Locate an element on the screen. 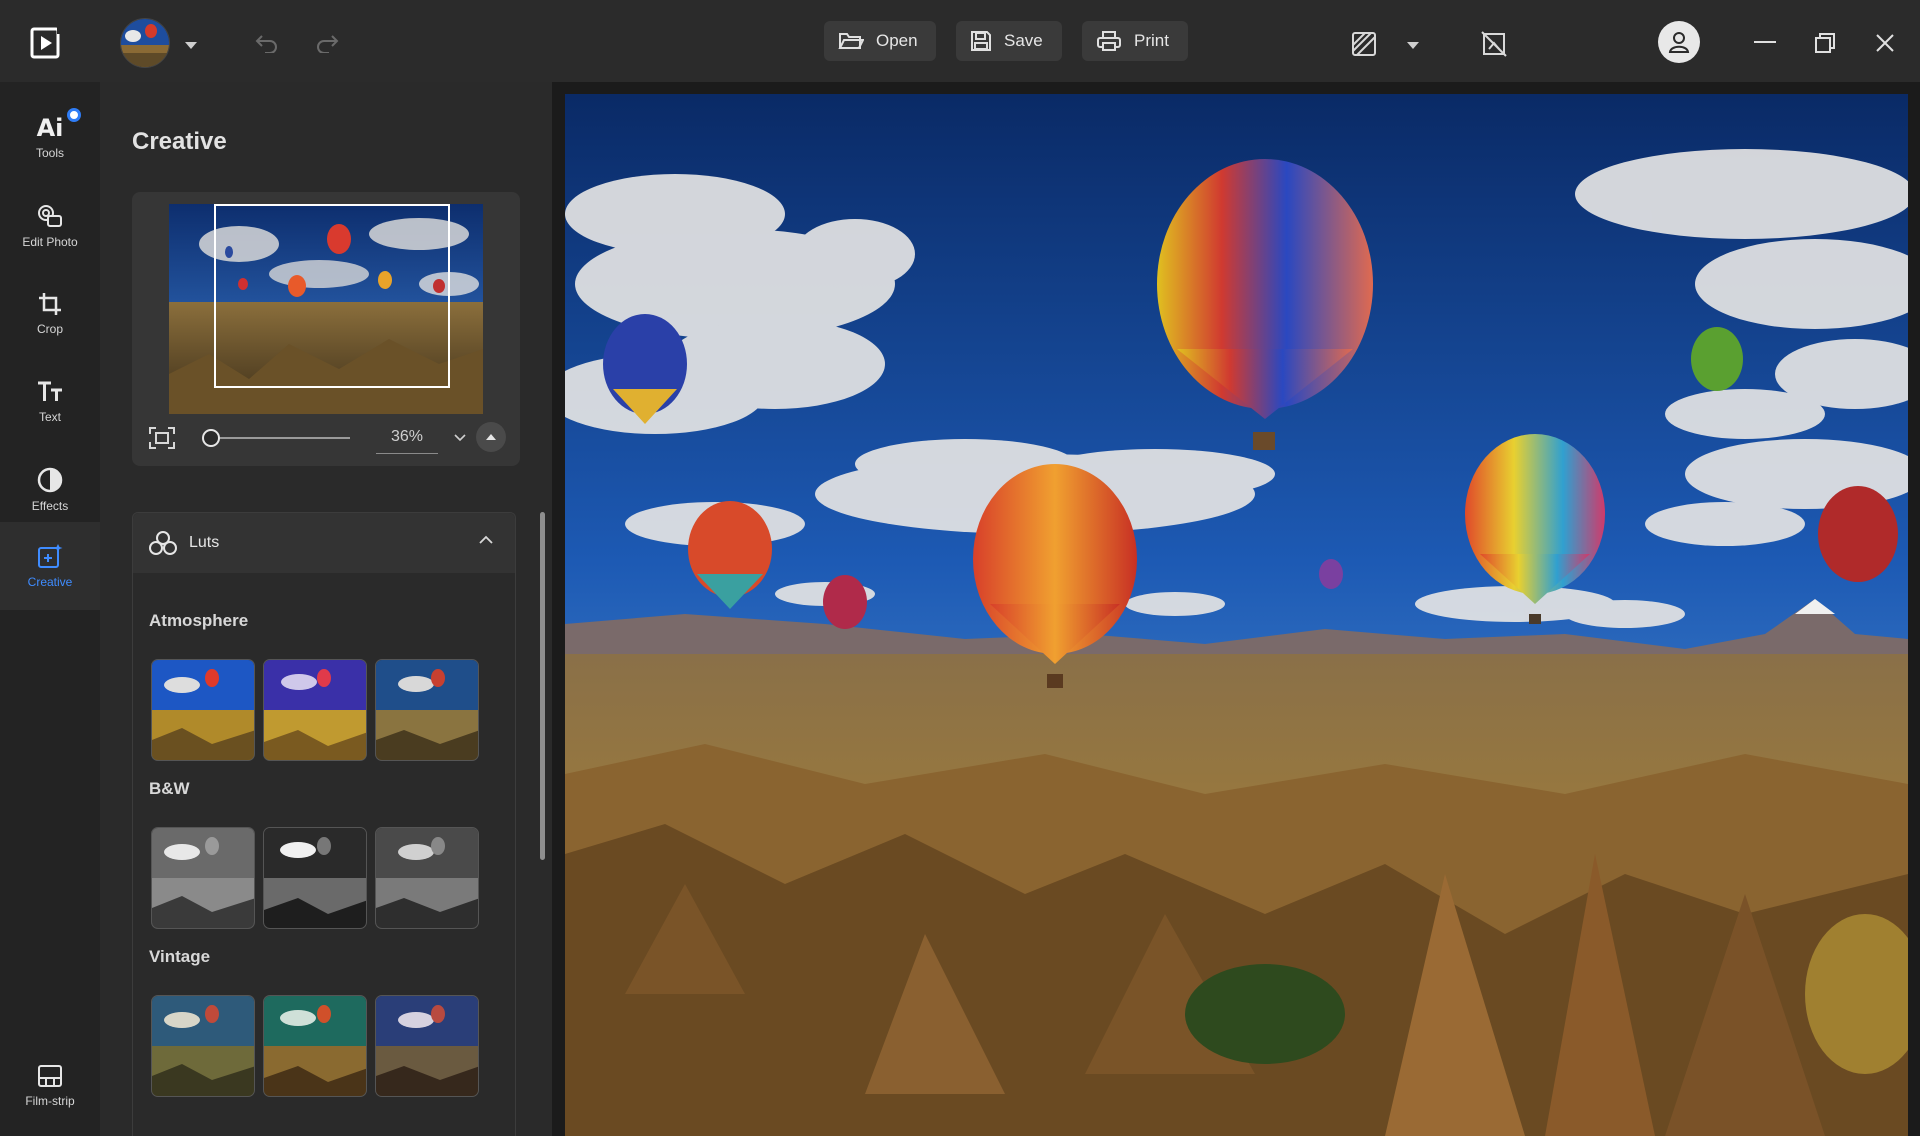 The height and width of the screenshot is (1136, 1920). crop-toggle-off-icon is located at coordinates (1494, 44).